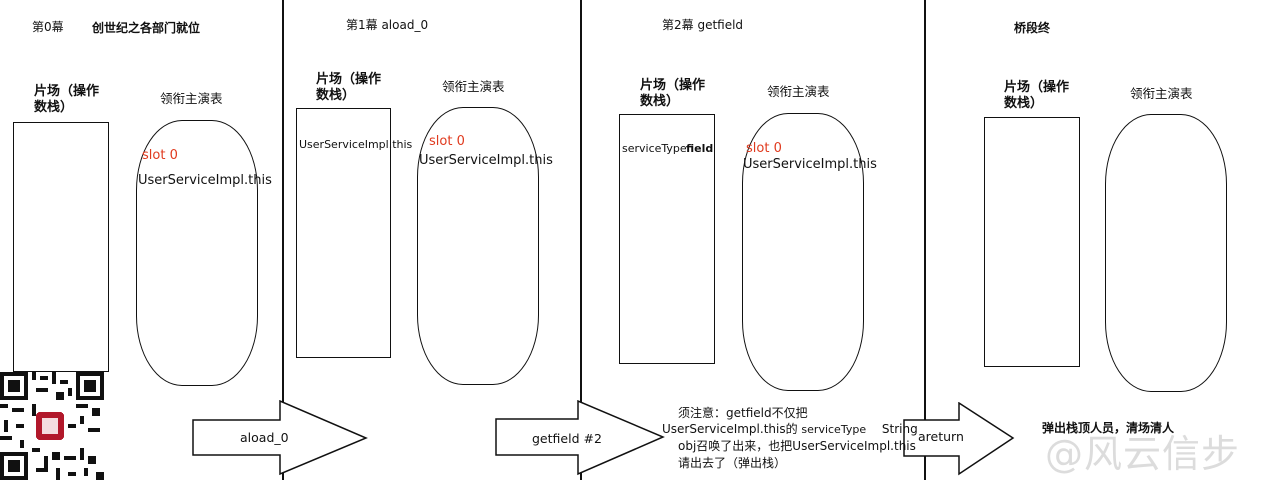 The height and width of the screenshot is (480, 1280). What do you see at coordinates (356, 144) in the screenshot?
I see `stack-entry: UserServiceImpl.this` at bounding box center [356, 144].